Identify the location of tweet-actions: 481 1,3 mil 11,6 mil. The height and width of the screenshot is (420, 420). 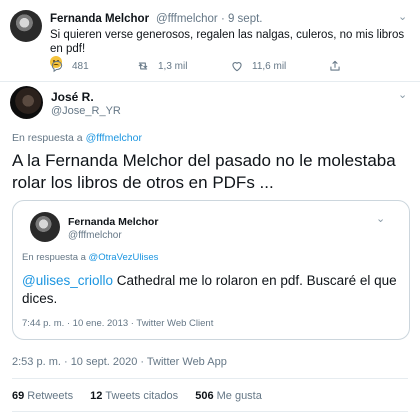
(200, 66).